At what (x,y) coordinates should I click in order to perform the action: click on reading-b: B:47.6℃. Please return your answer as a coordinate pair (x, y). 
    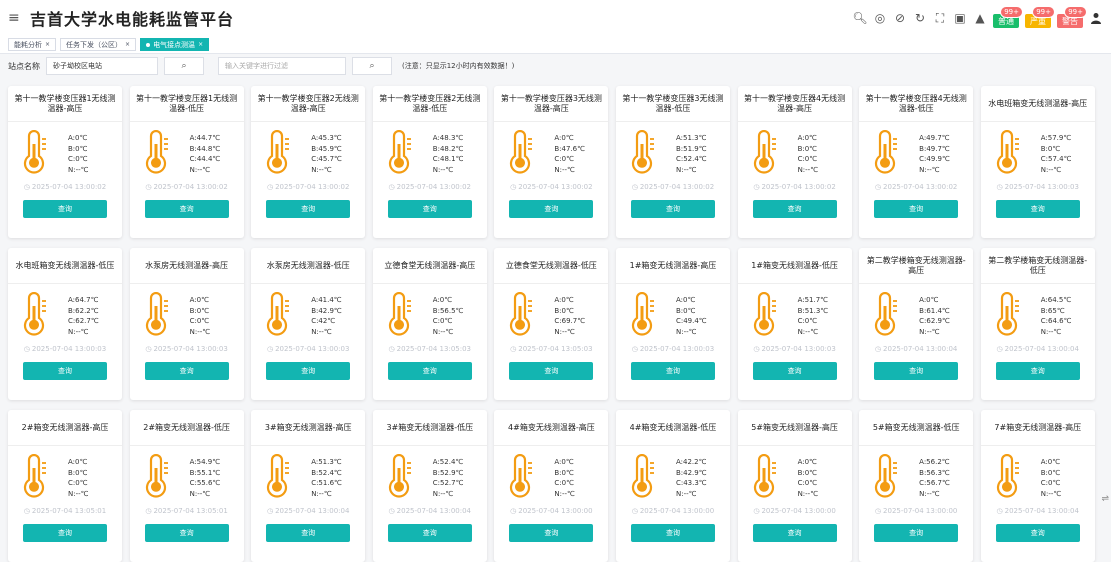
    Looking at the image, I should click on (569, 148).